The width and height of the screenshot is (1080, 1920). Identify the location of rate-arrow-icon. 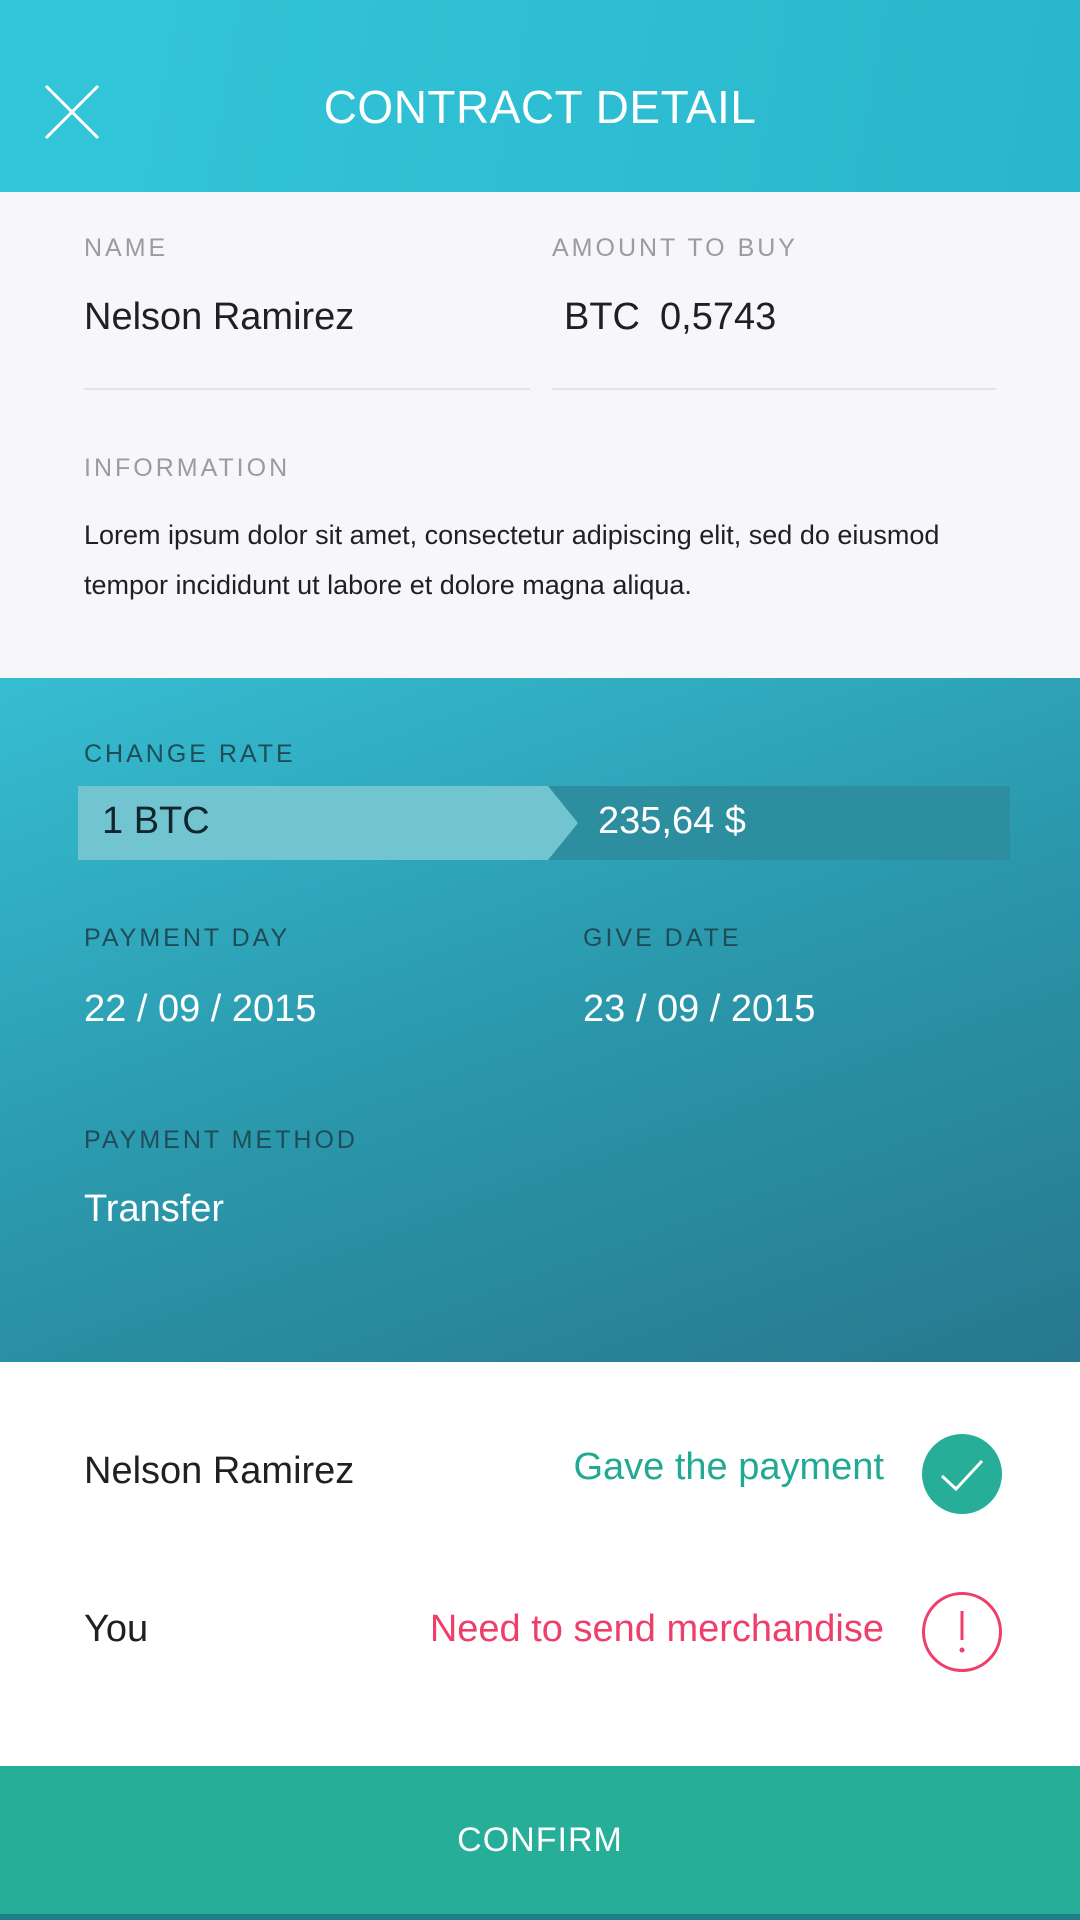
(563, 823).